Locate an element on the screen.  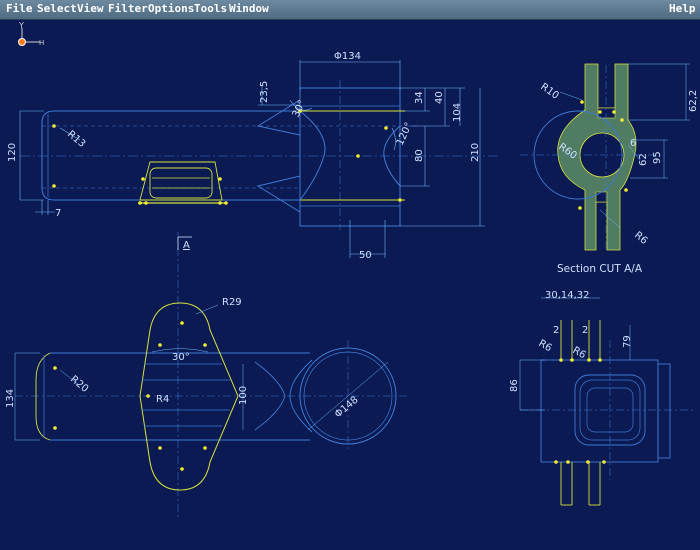
dim-100: 100 is located at coordinates (243, 395).